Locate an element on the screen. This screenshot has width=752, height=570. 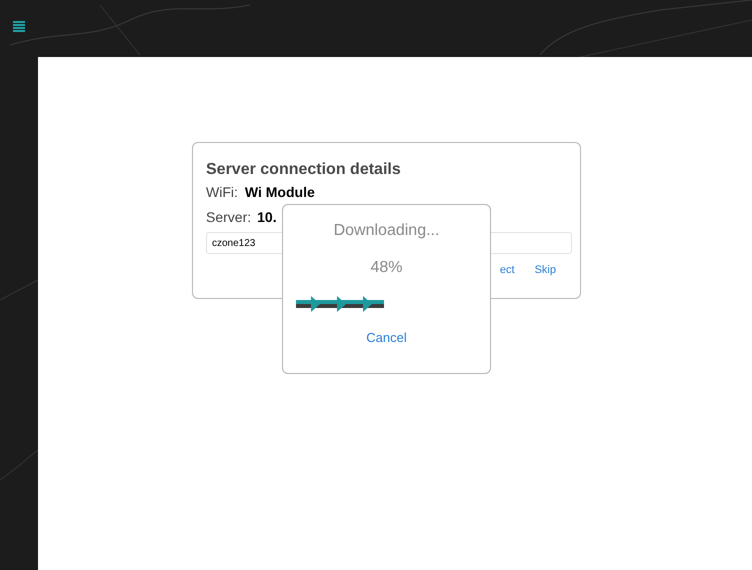
download-percent: 48% is located at coordinates (386, 268).